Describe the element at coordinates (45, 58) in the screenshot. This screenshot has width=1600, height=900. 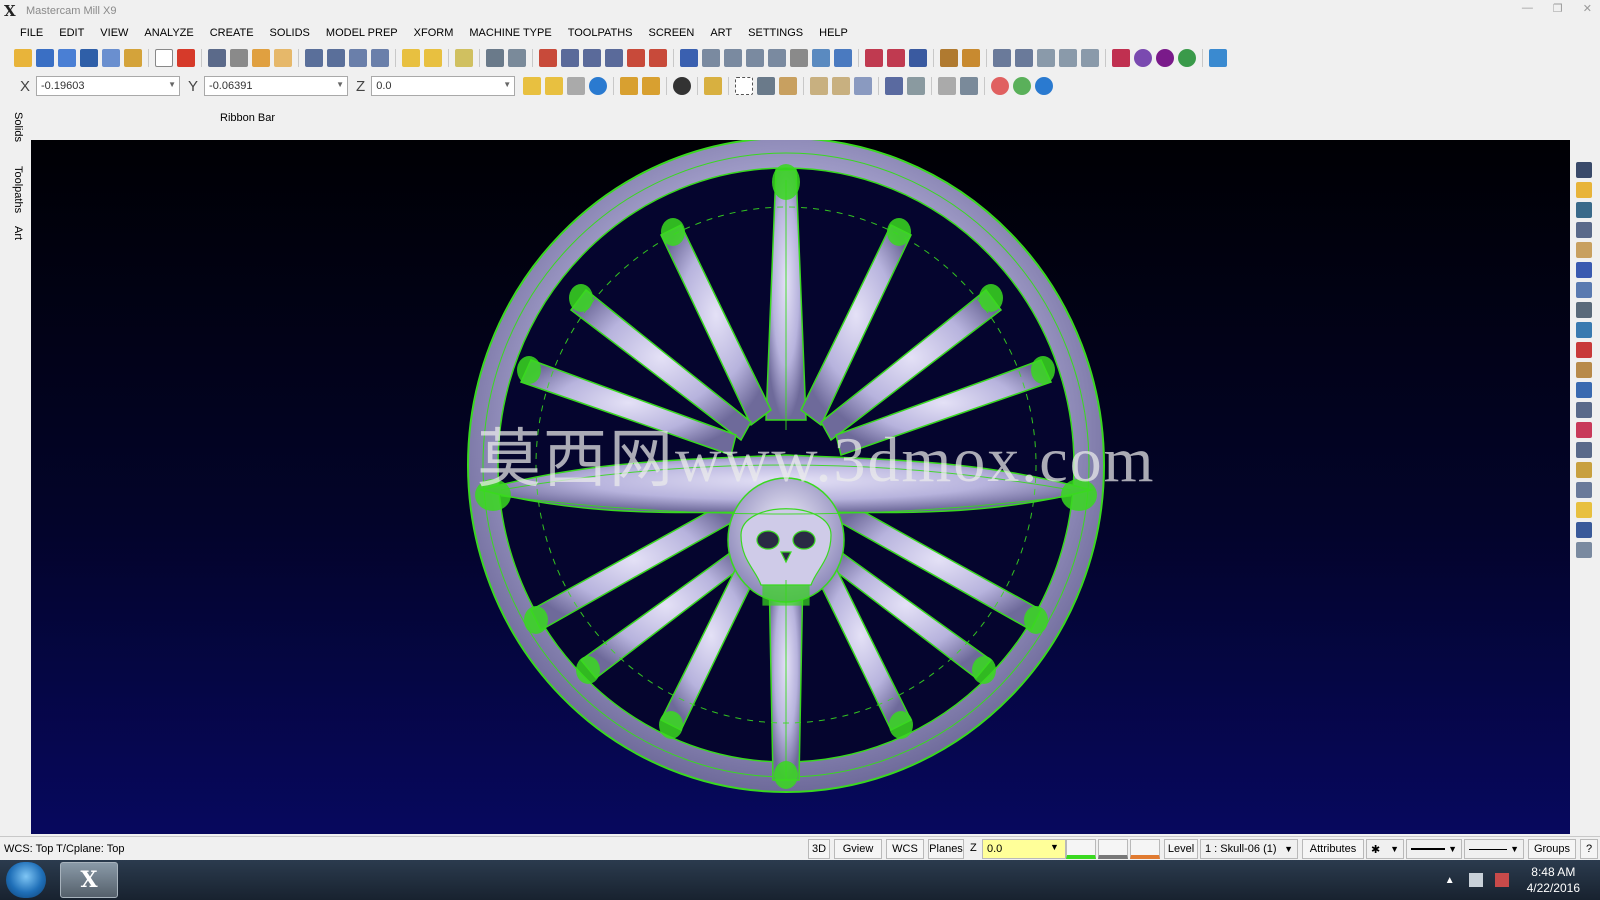
I see `save-icon` at that location.